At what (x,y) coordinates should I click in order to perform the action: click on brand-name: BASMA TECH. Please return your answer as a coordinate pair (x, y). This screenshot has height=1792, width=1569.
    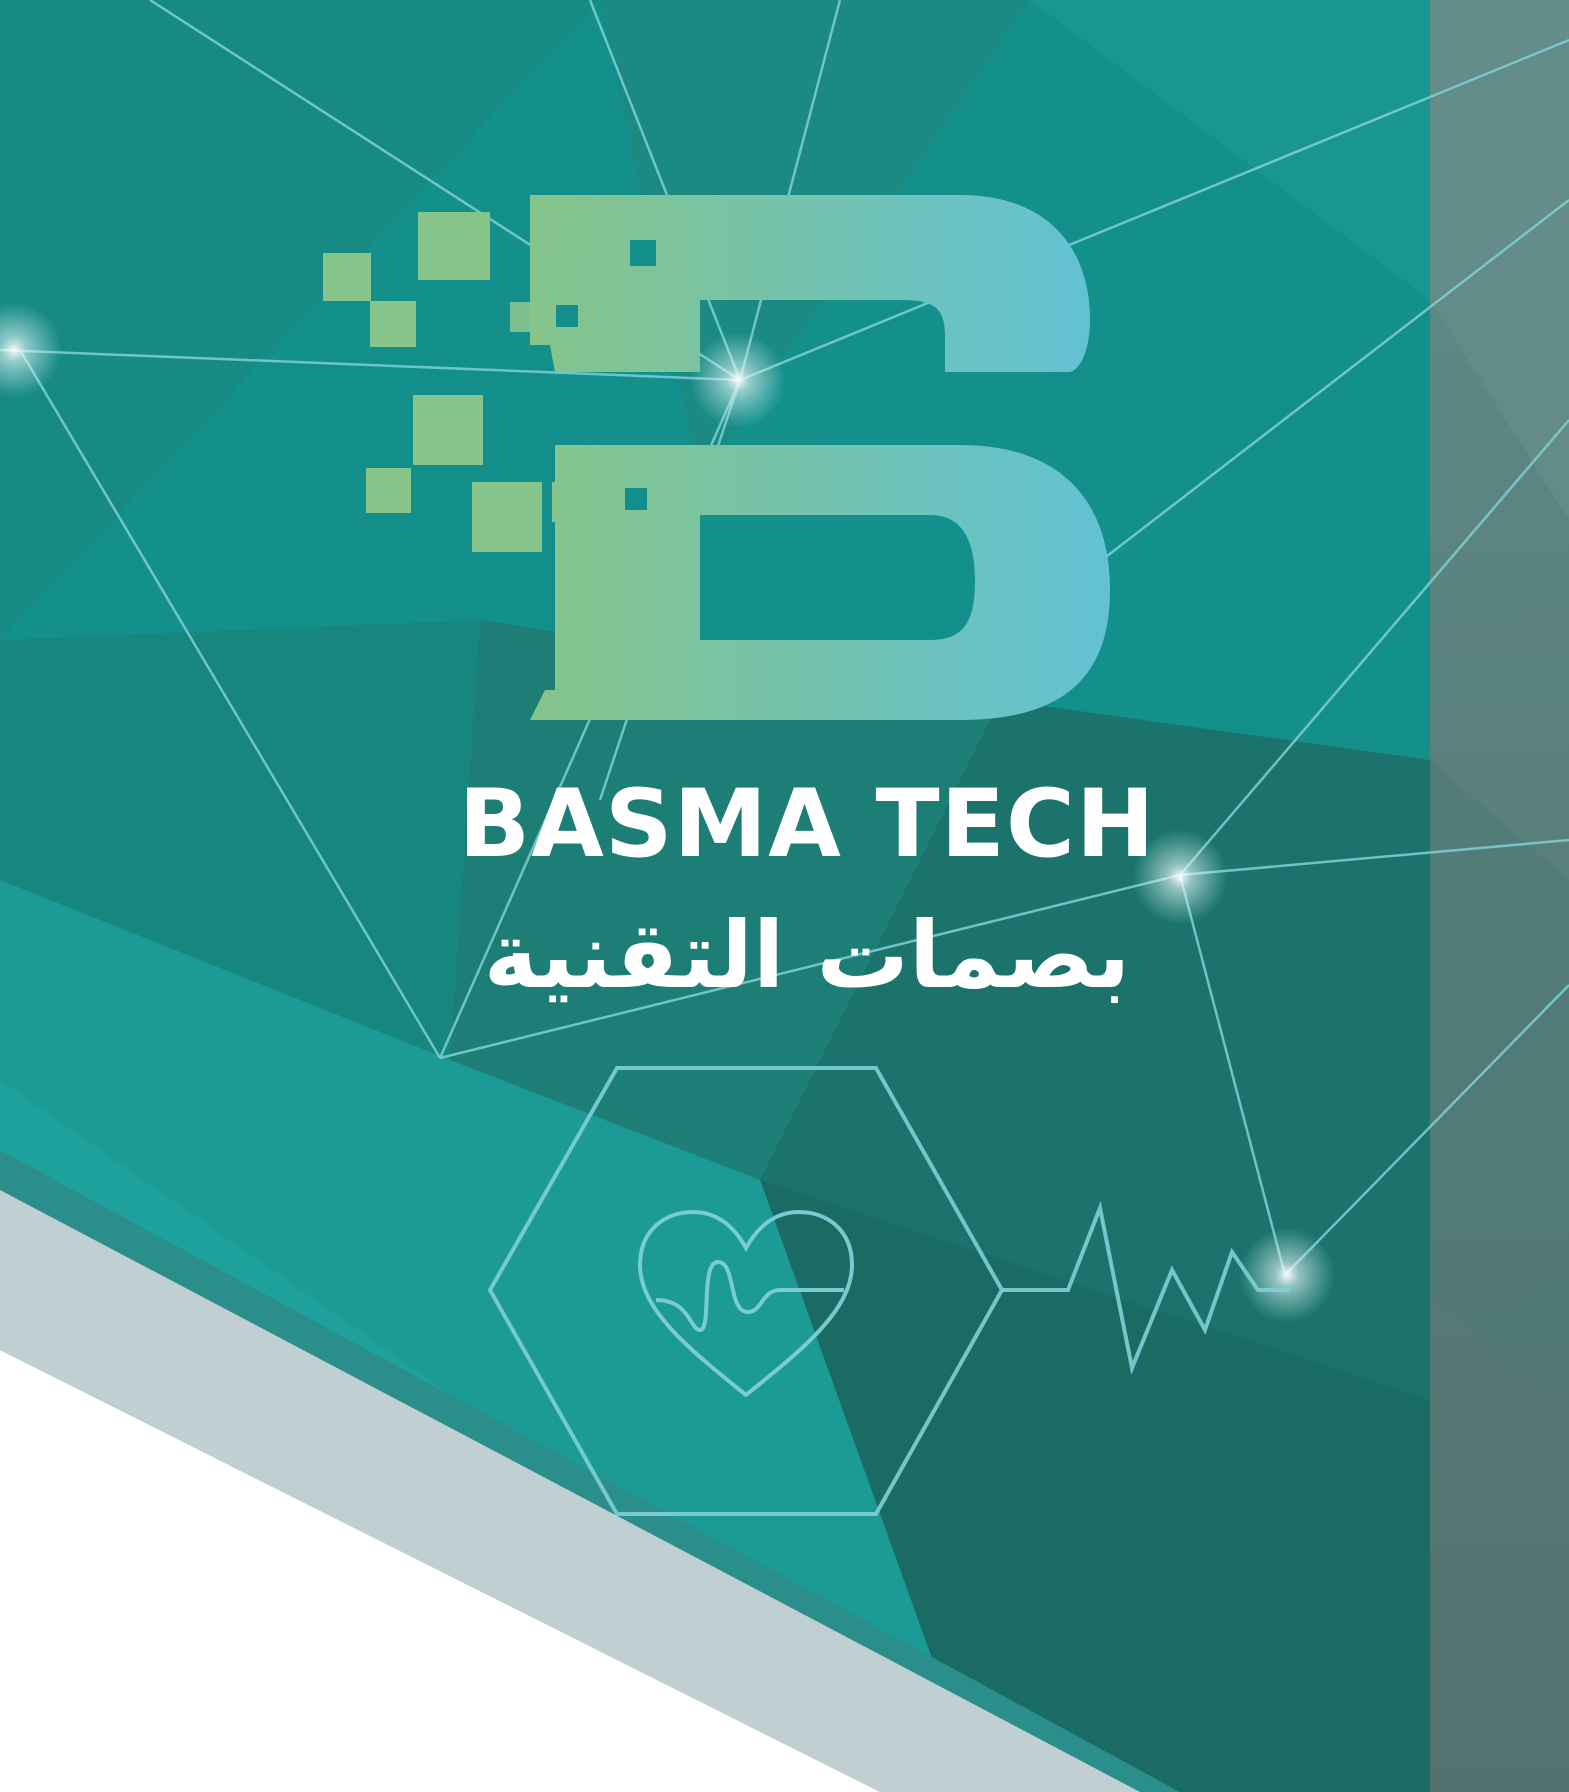
    Looking at the image, I should click on (807, 824).